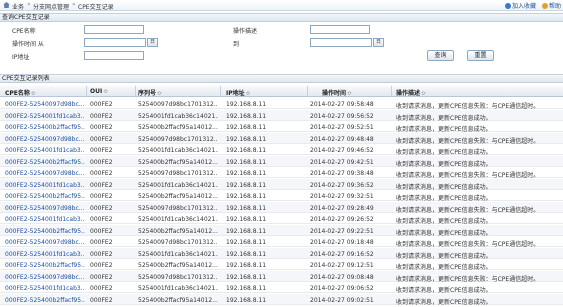 Image resolution: width=563 pixels, height=307 pixels. Describe the element at coordinates (115, 42) in the screenshot. I see `op-time-from-input` at that location.